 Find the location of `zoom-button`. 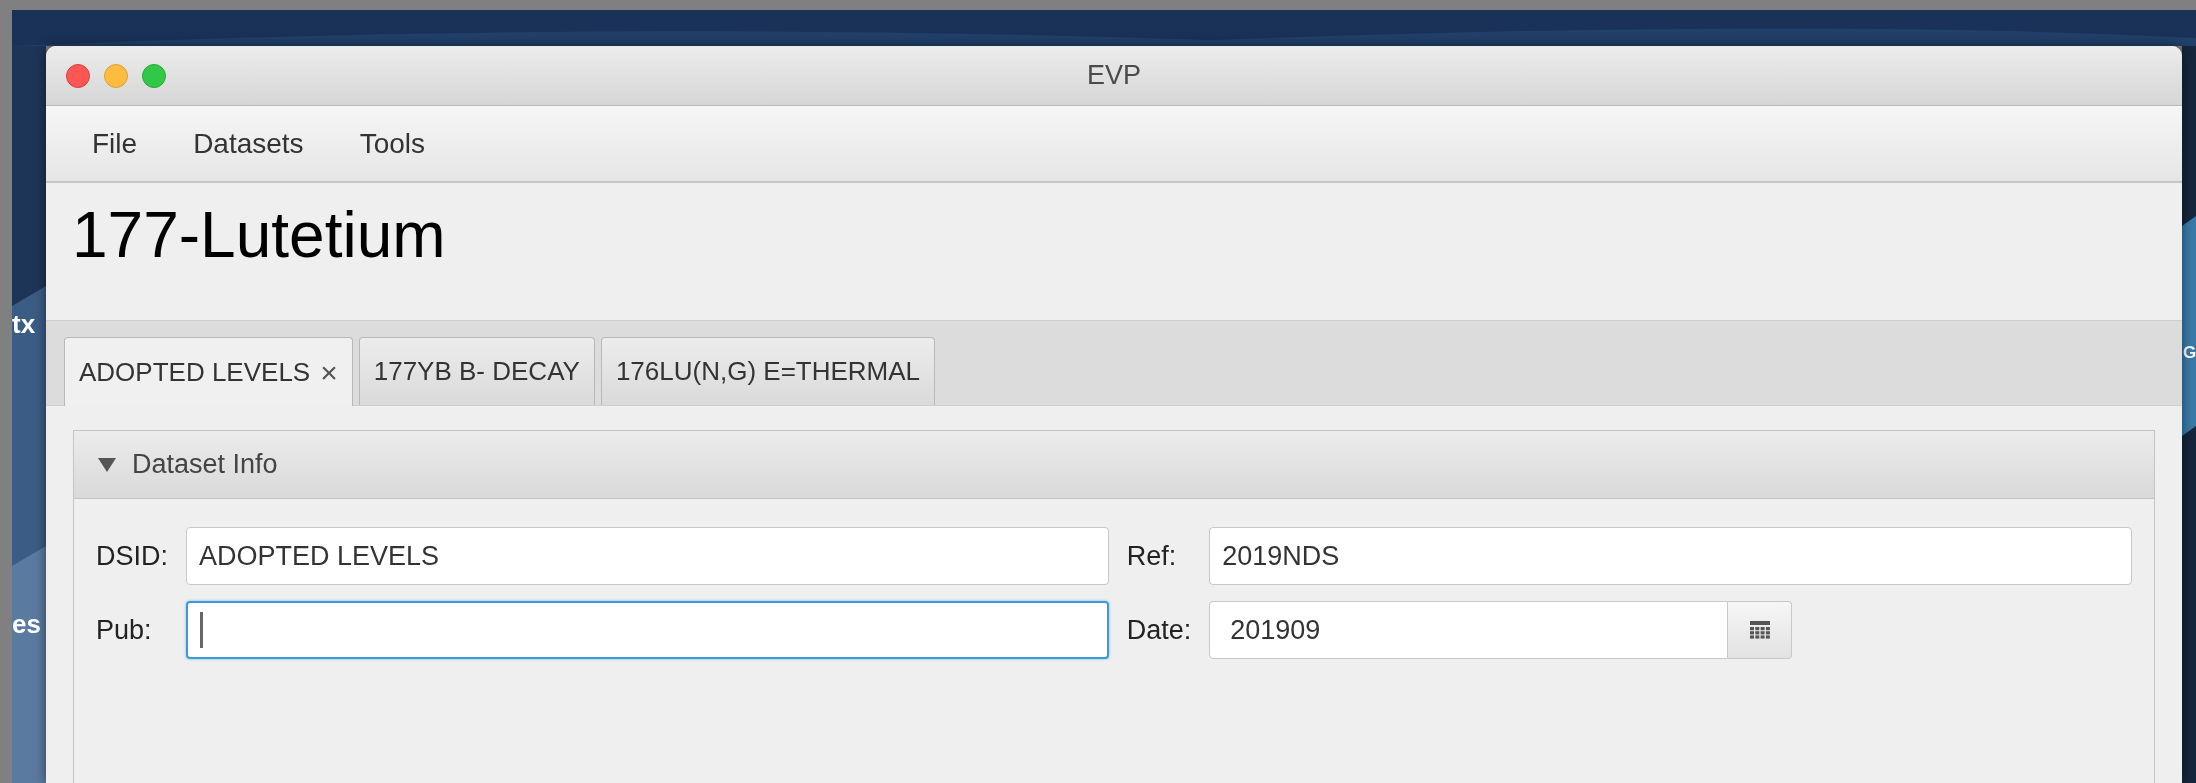

zoom-button is located at coordinates (154, 76).